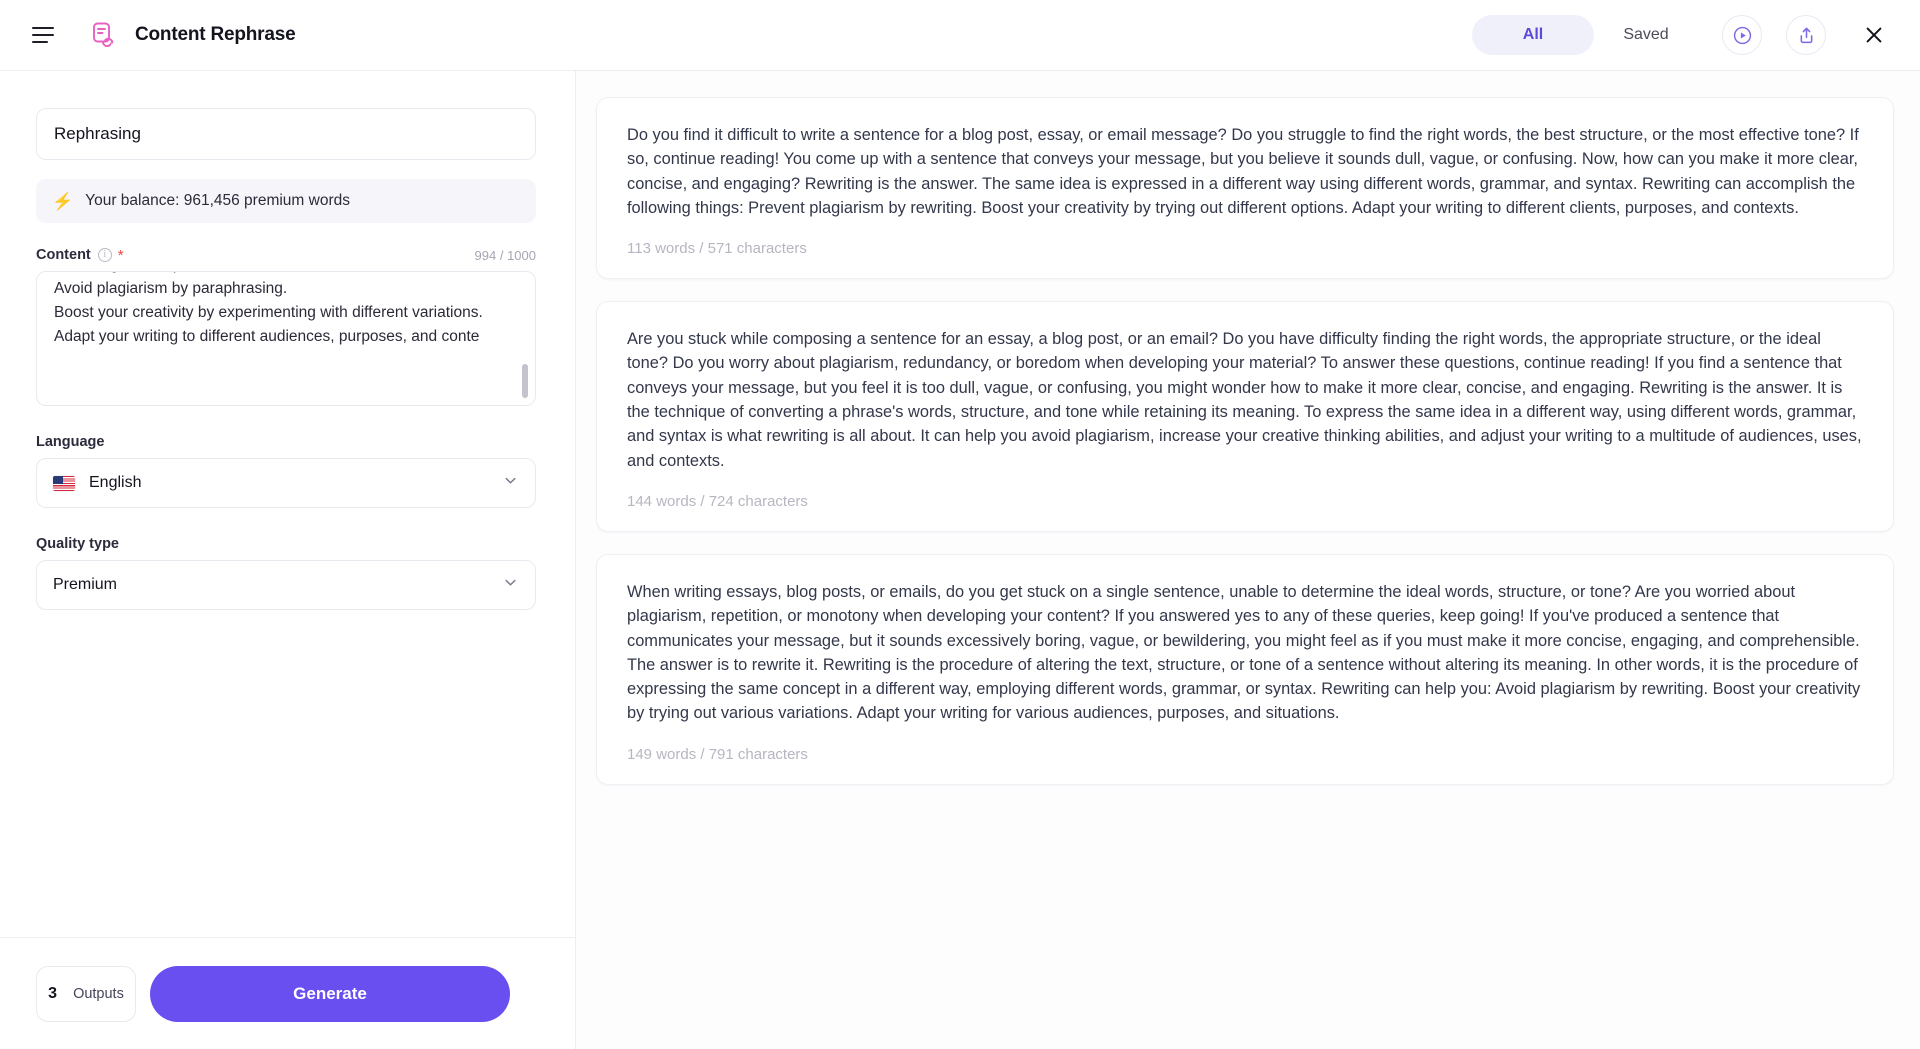 The image size is (1920, 1049). I want to click on quality-type-label: Quality type, so click(77, 544).